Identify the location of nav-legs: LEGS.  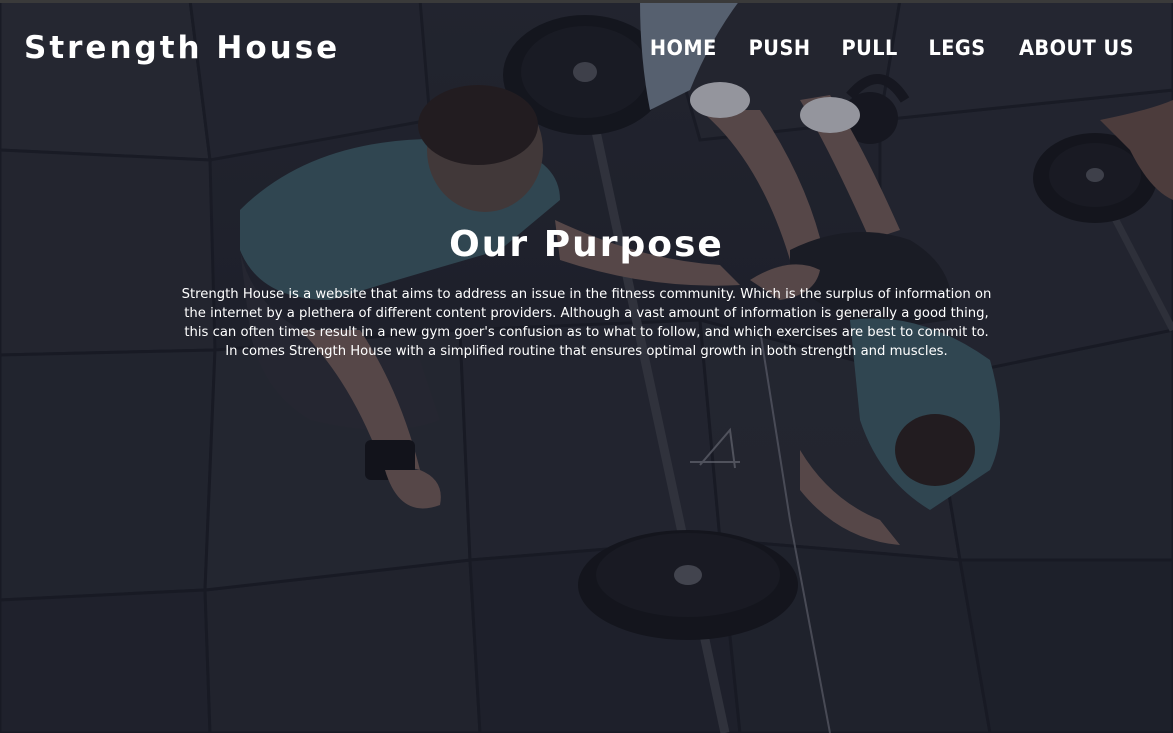
(956, 48).